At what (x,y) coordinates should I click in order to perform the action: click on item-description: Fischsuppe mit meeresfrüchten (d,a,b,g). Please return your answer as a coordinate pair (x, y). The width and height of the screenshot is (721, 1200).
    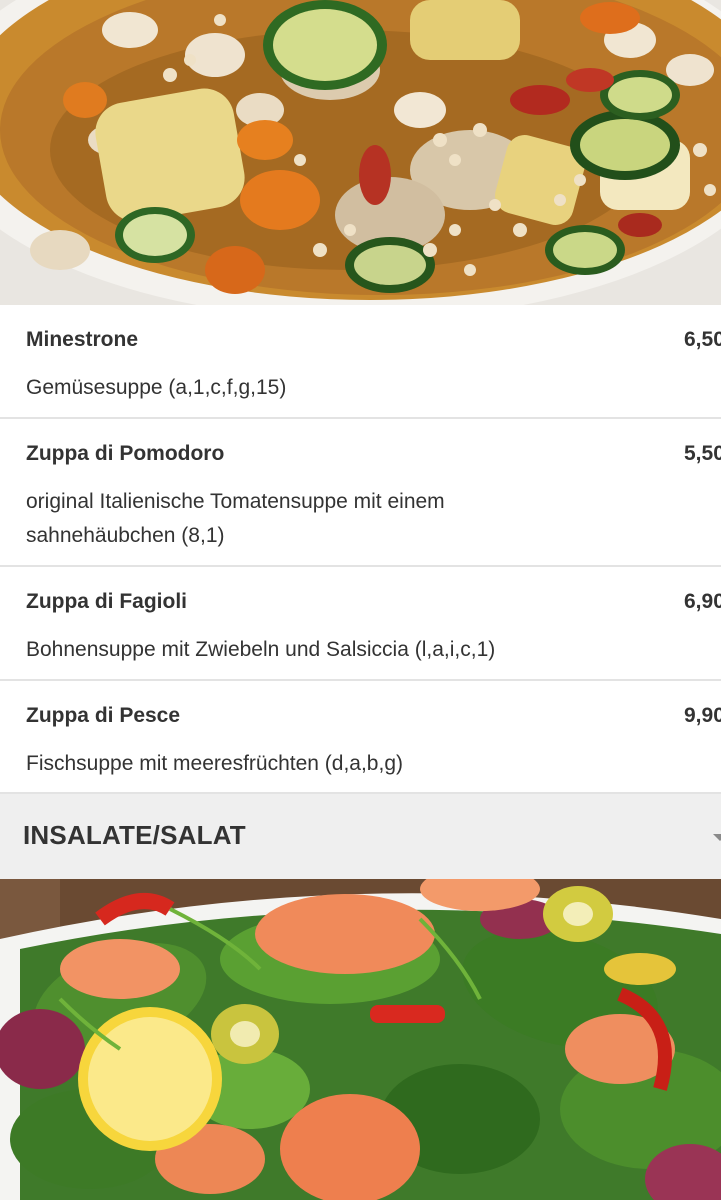
    Looking at the image, I should click on (214, 763).